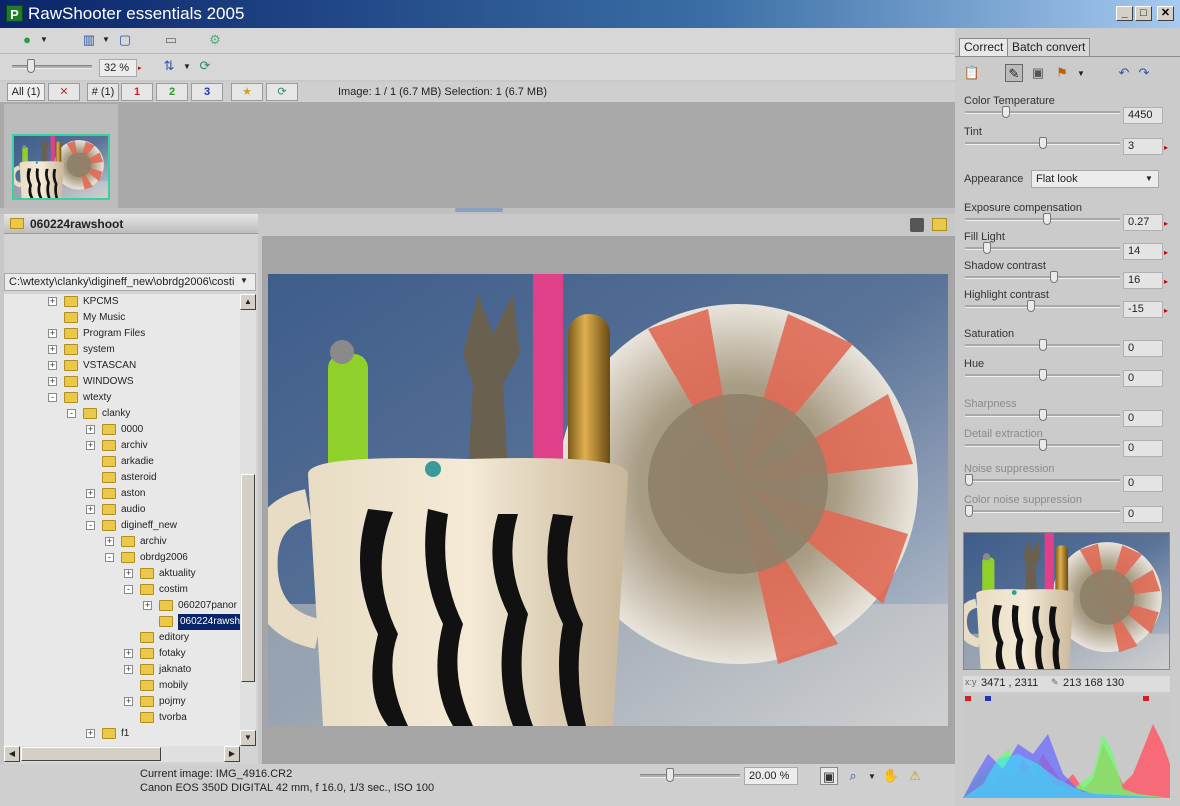 The height and width of the screenshot is (806, 1180). Describe the element at coordinates (52, 67) in the screenshot. I see `thumb-size-slider` at that location.